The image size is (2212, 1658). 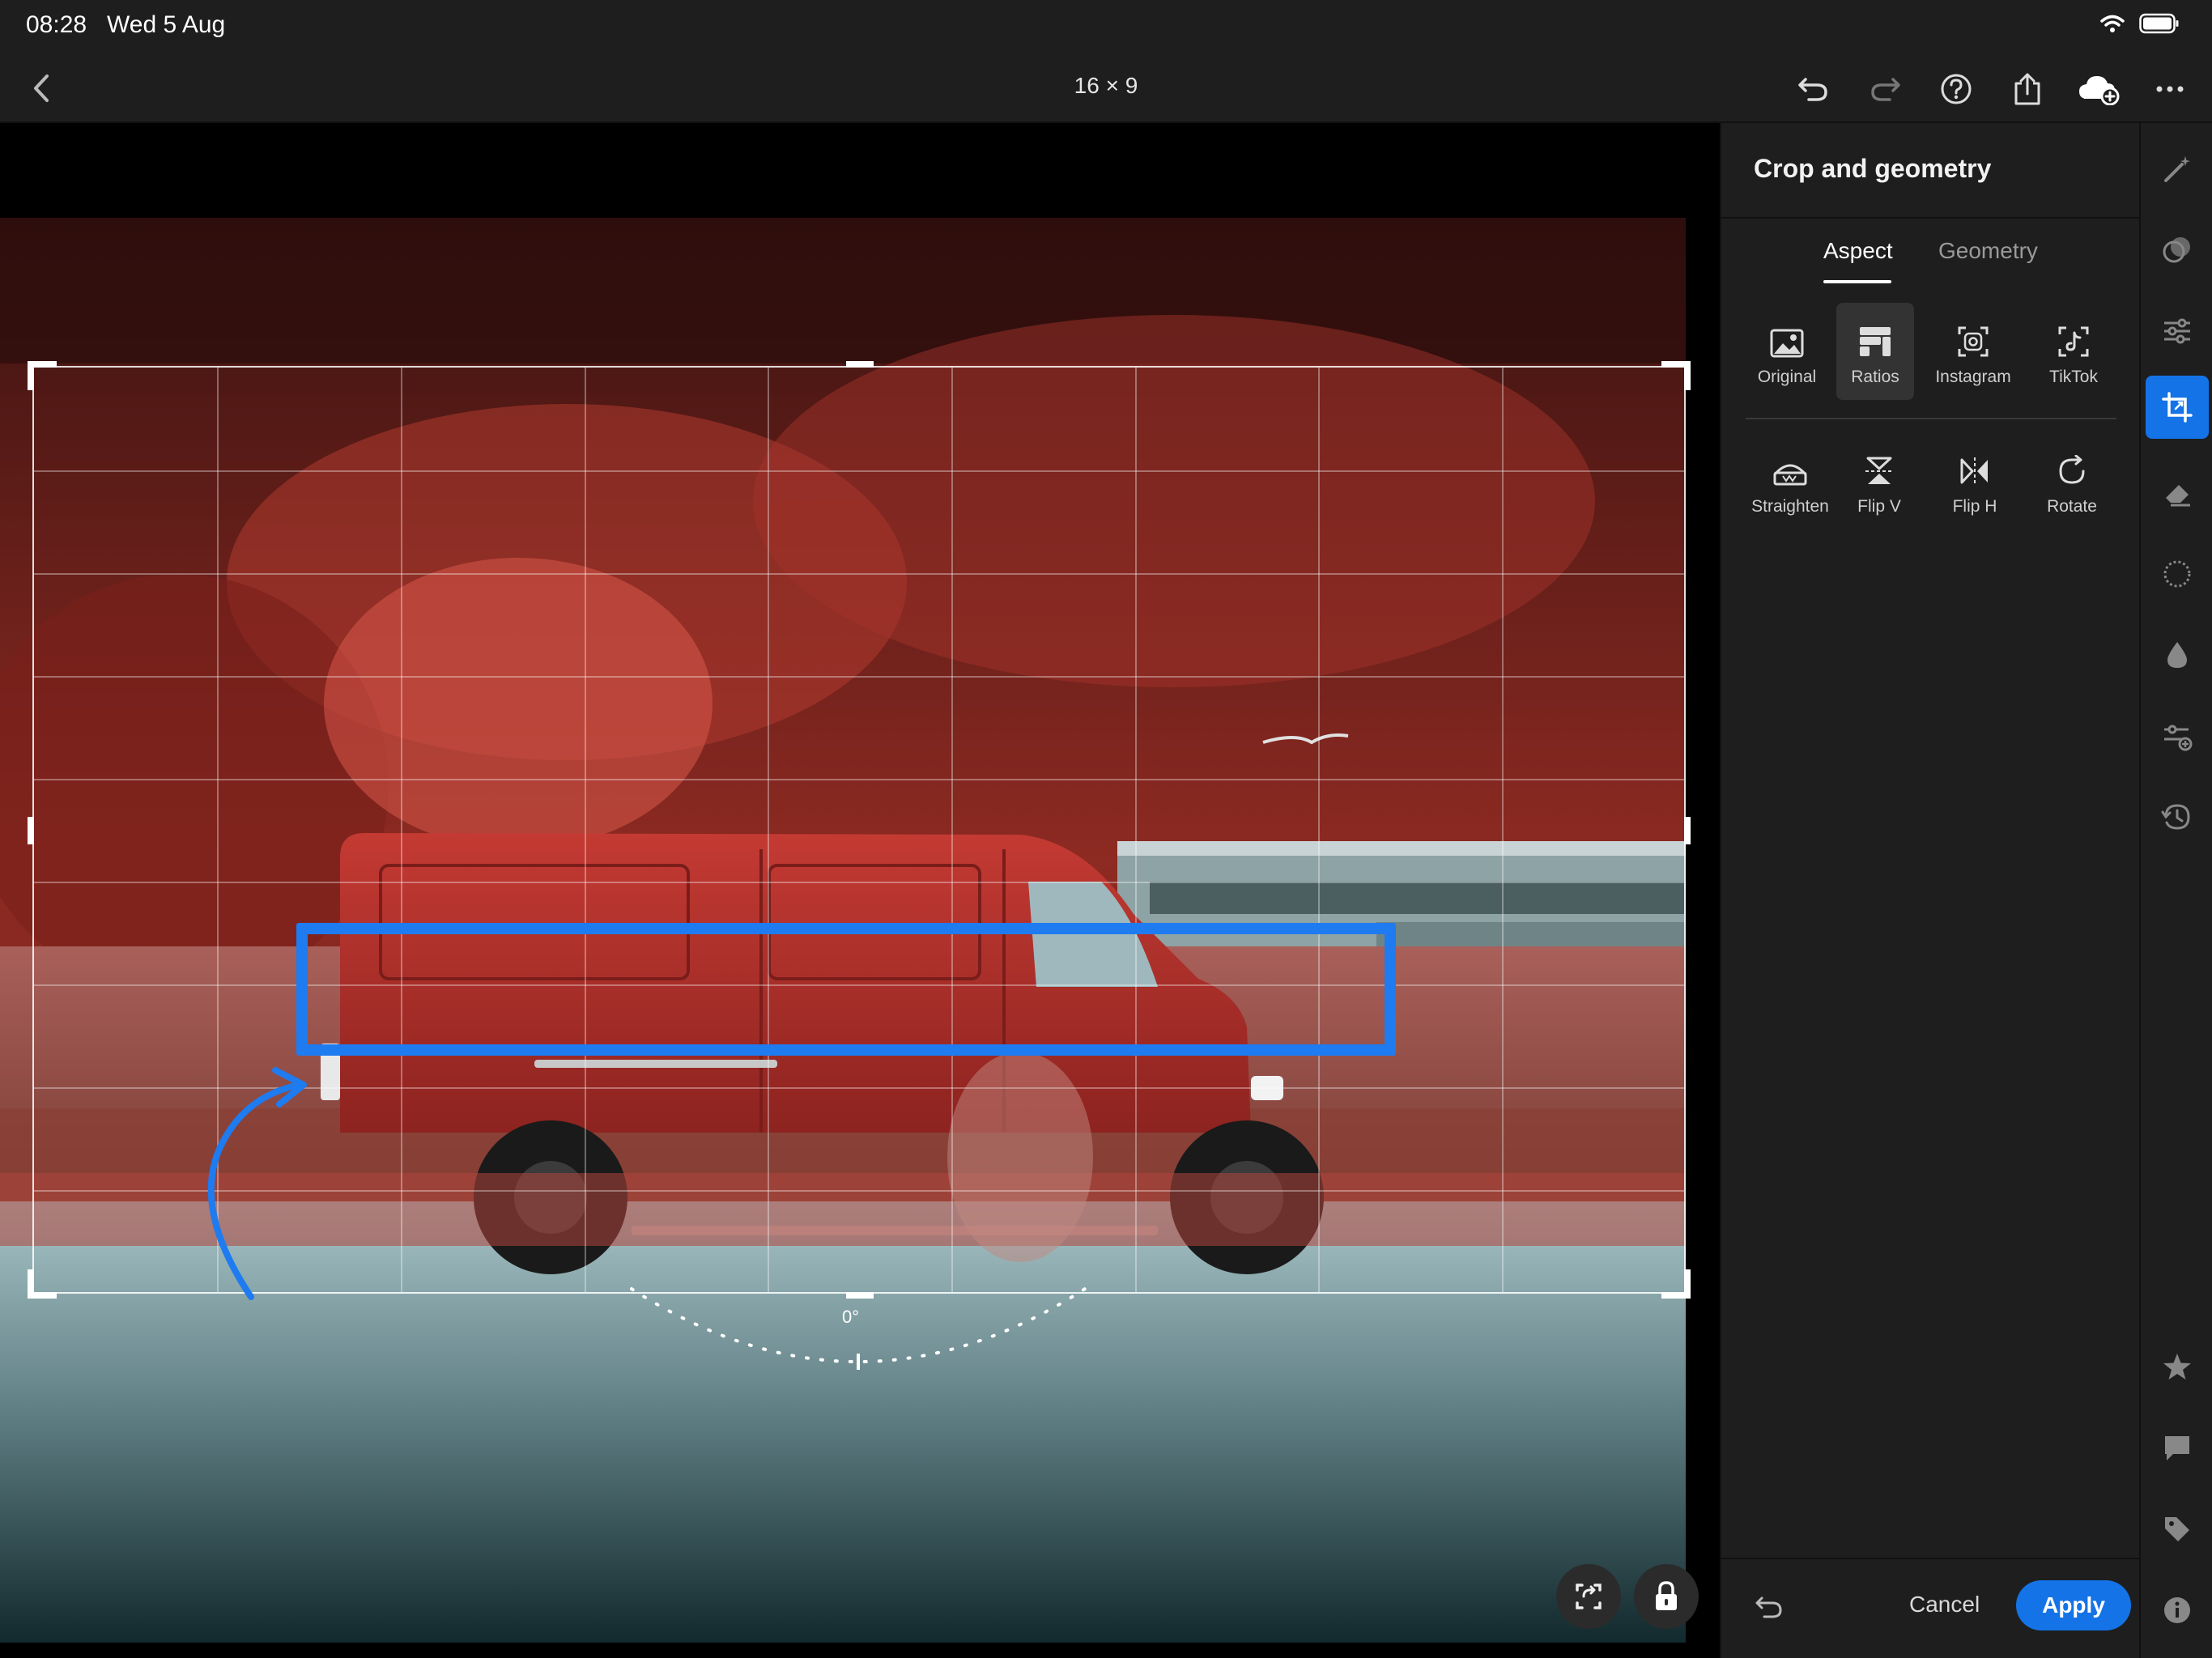 I want to click on more-button, so click(x=2170, y=89).